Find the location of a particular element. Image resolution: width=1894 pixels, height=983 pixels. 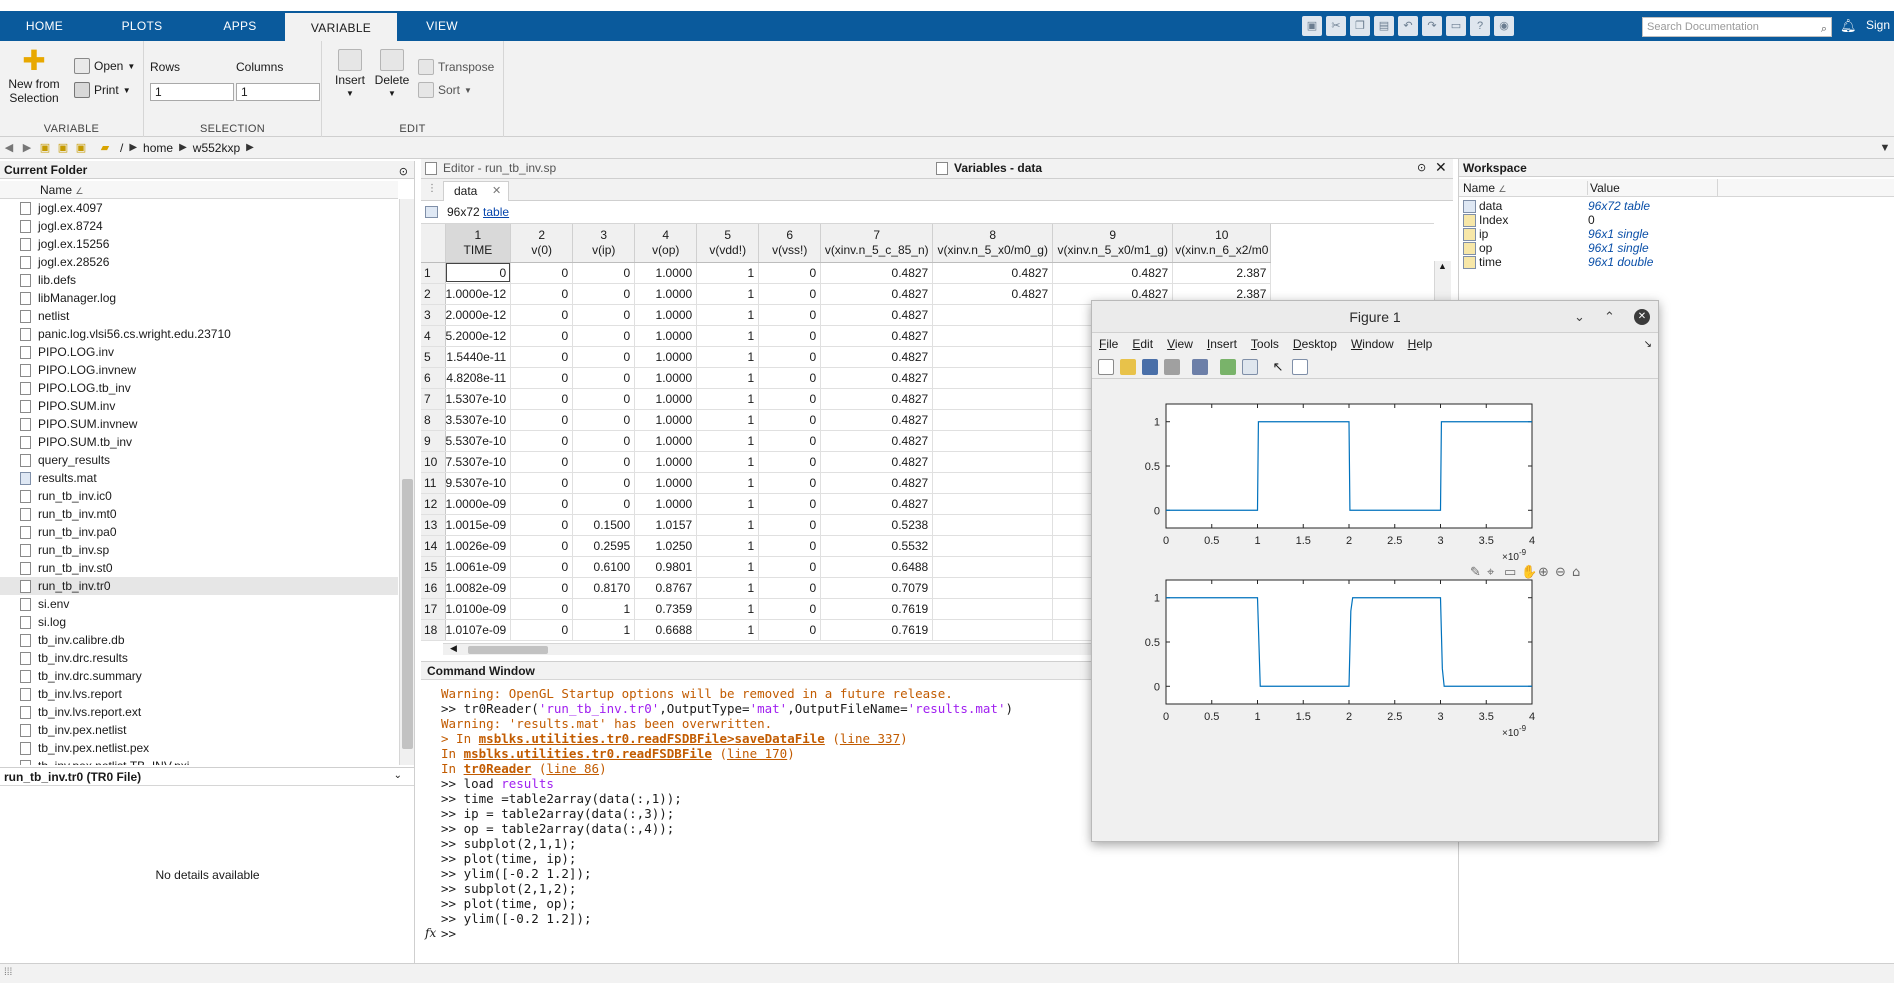

brush-icon: ✎ is located at coordinates (1475, 572).